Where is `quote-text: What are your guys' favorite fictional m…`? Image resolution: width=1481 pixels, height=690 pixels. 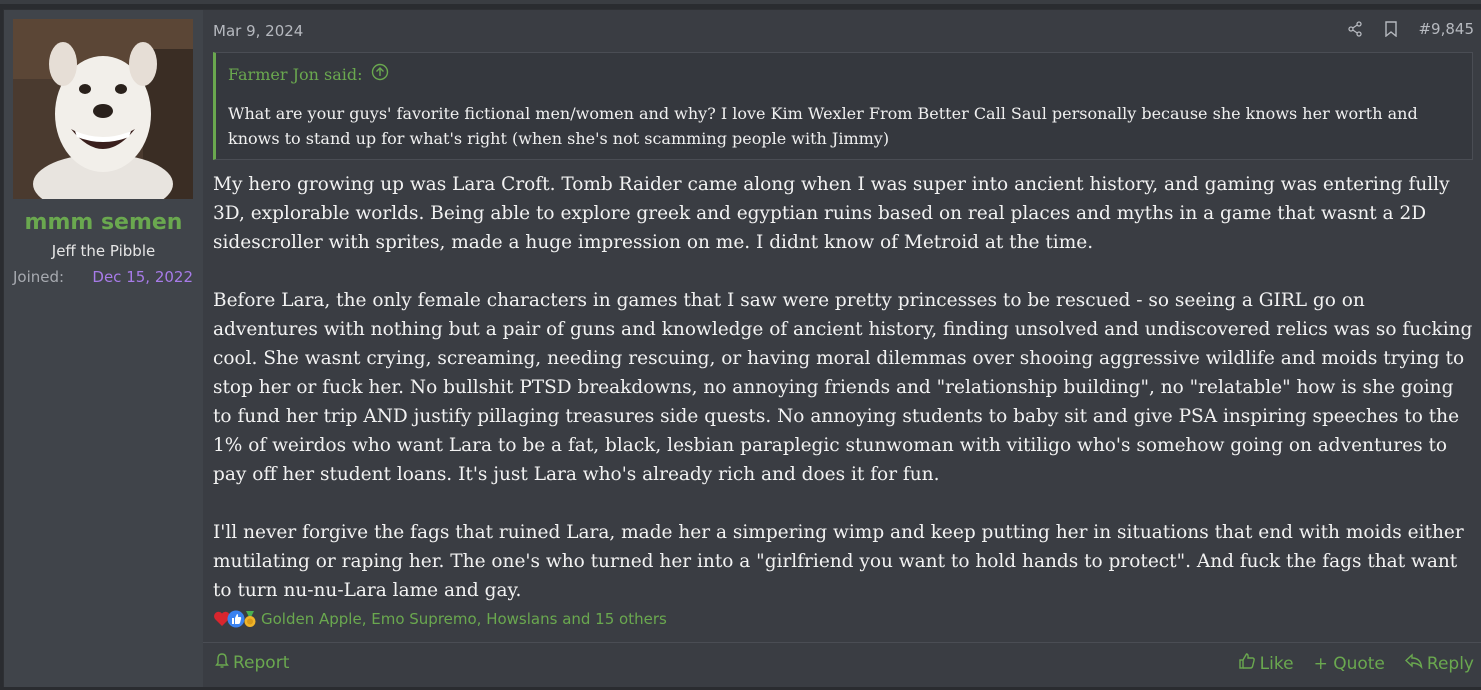 quote-text: What are your guys' favorite fictional m… is located at coordinates (823, 126).